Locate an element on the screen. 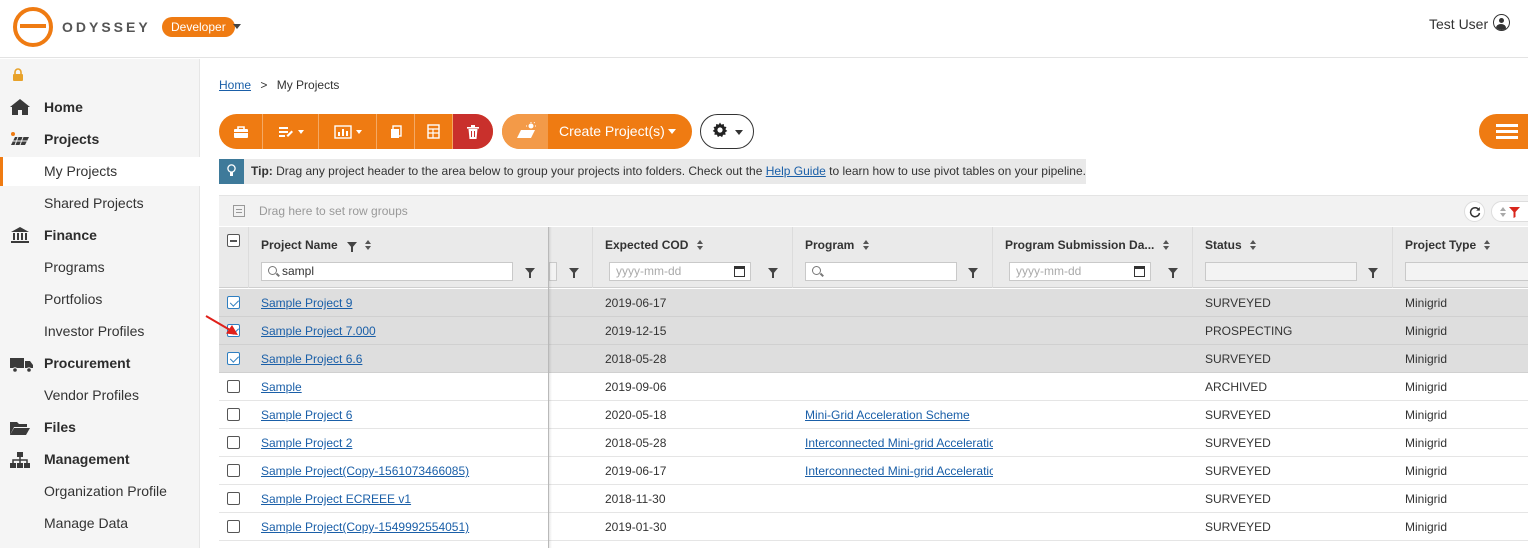  sidebar-item-projects: Projects is located at coordinates (71, 139).